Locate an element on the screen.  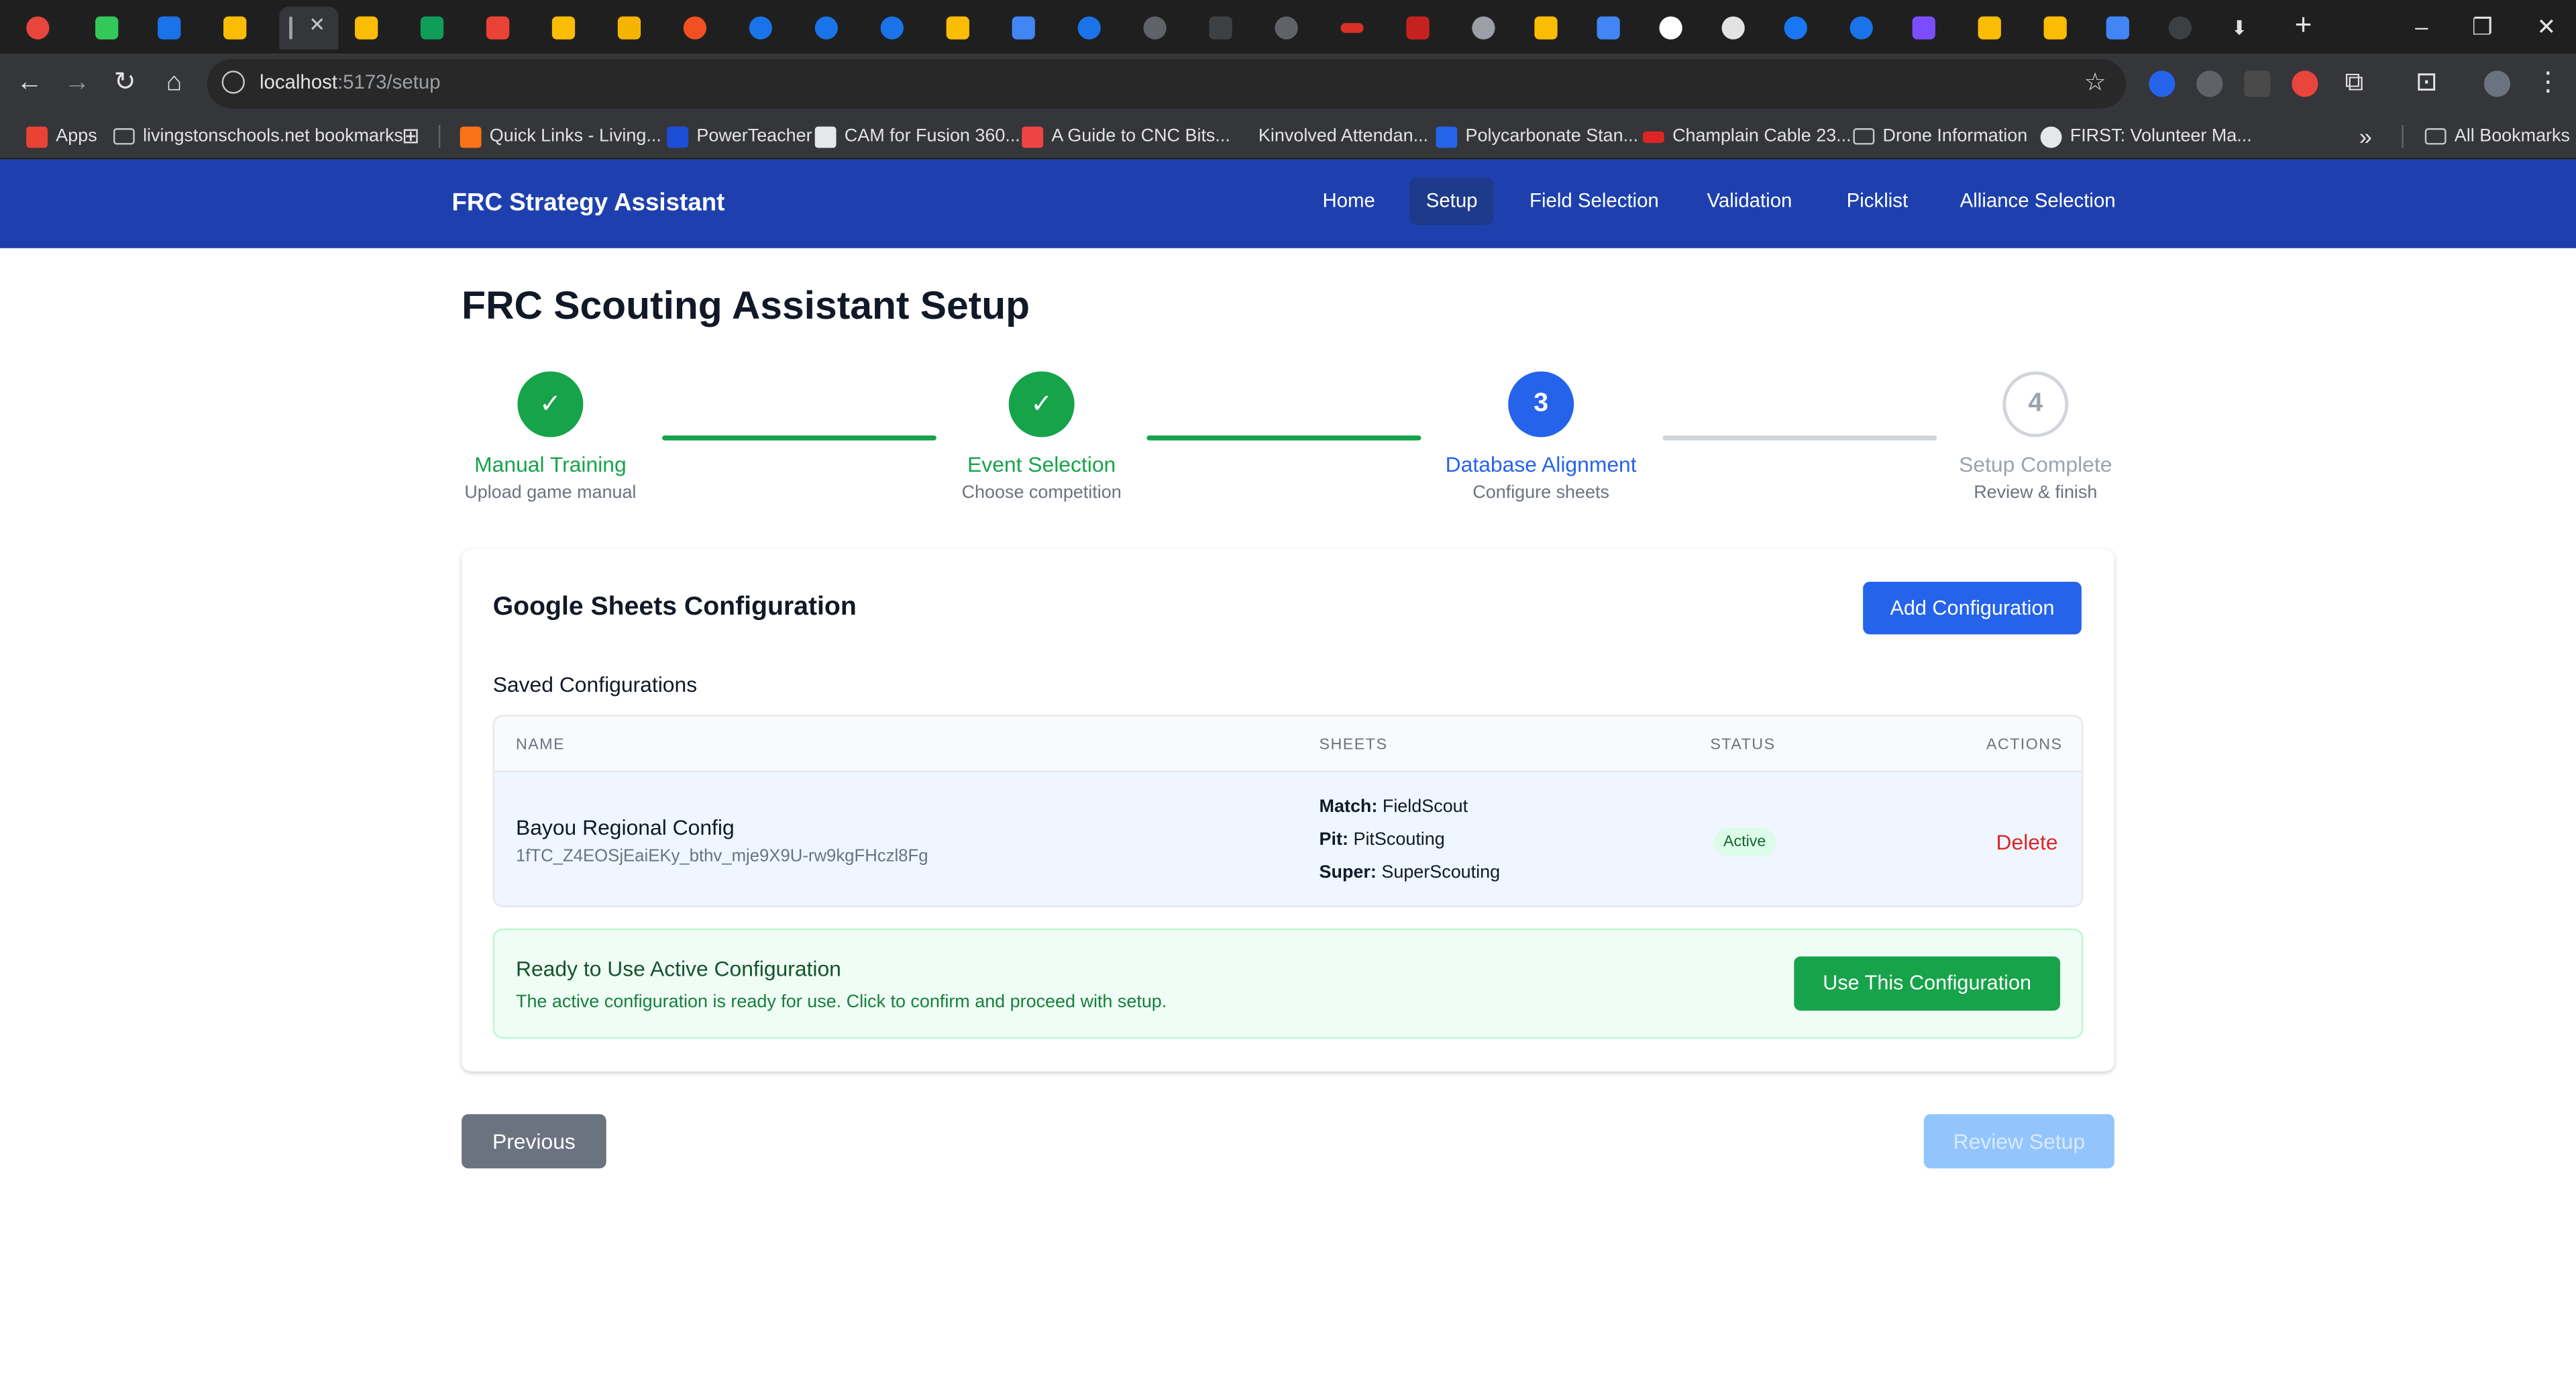
window-close-icon: ✕ is located at coordinates (2547, 26).